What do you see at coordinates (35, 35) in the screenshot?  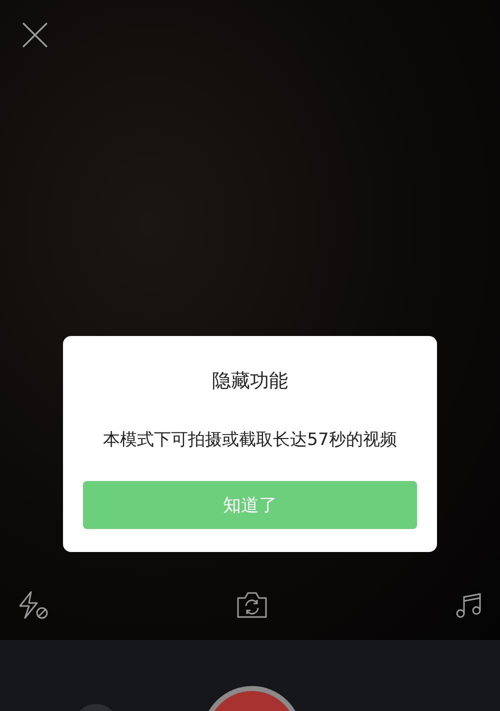 I see `close-icon` at bounding box center [35, 35].